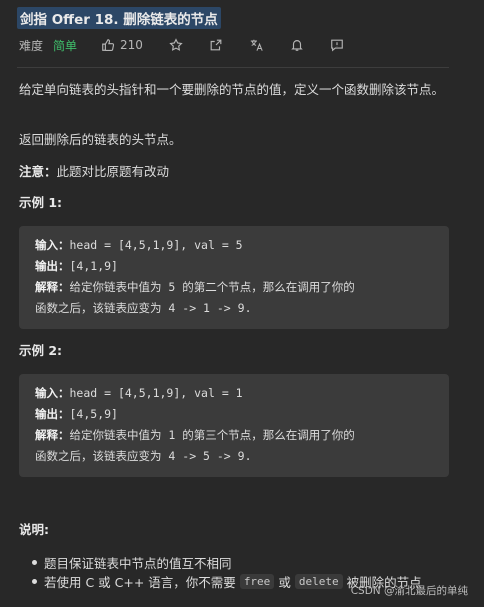 The width and height of the screenshot is (484, 607). I want to click on example-2-output-line: 输出：[4,5,9], so click(76, 414).